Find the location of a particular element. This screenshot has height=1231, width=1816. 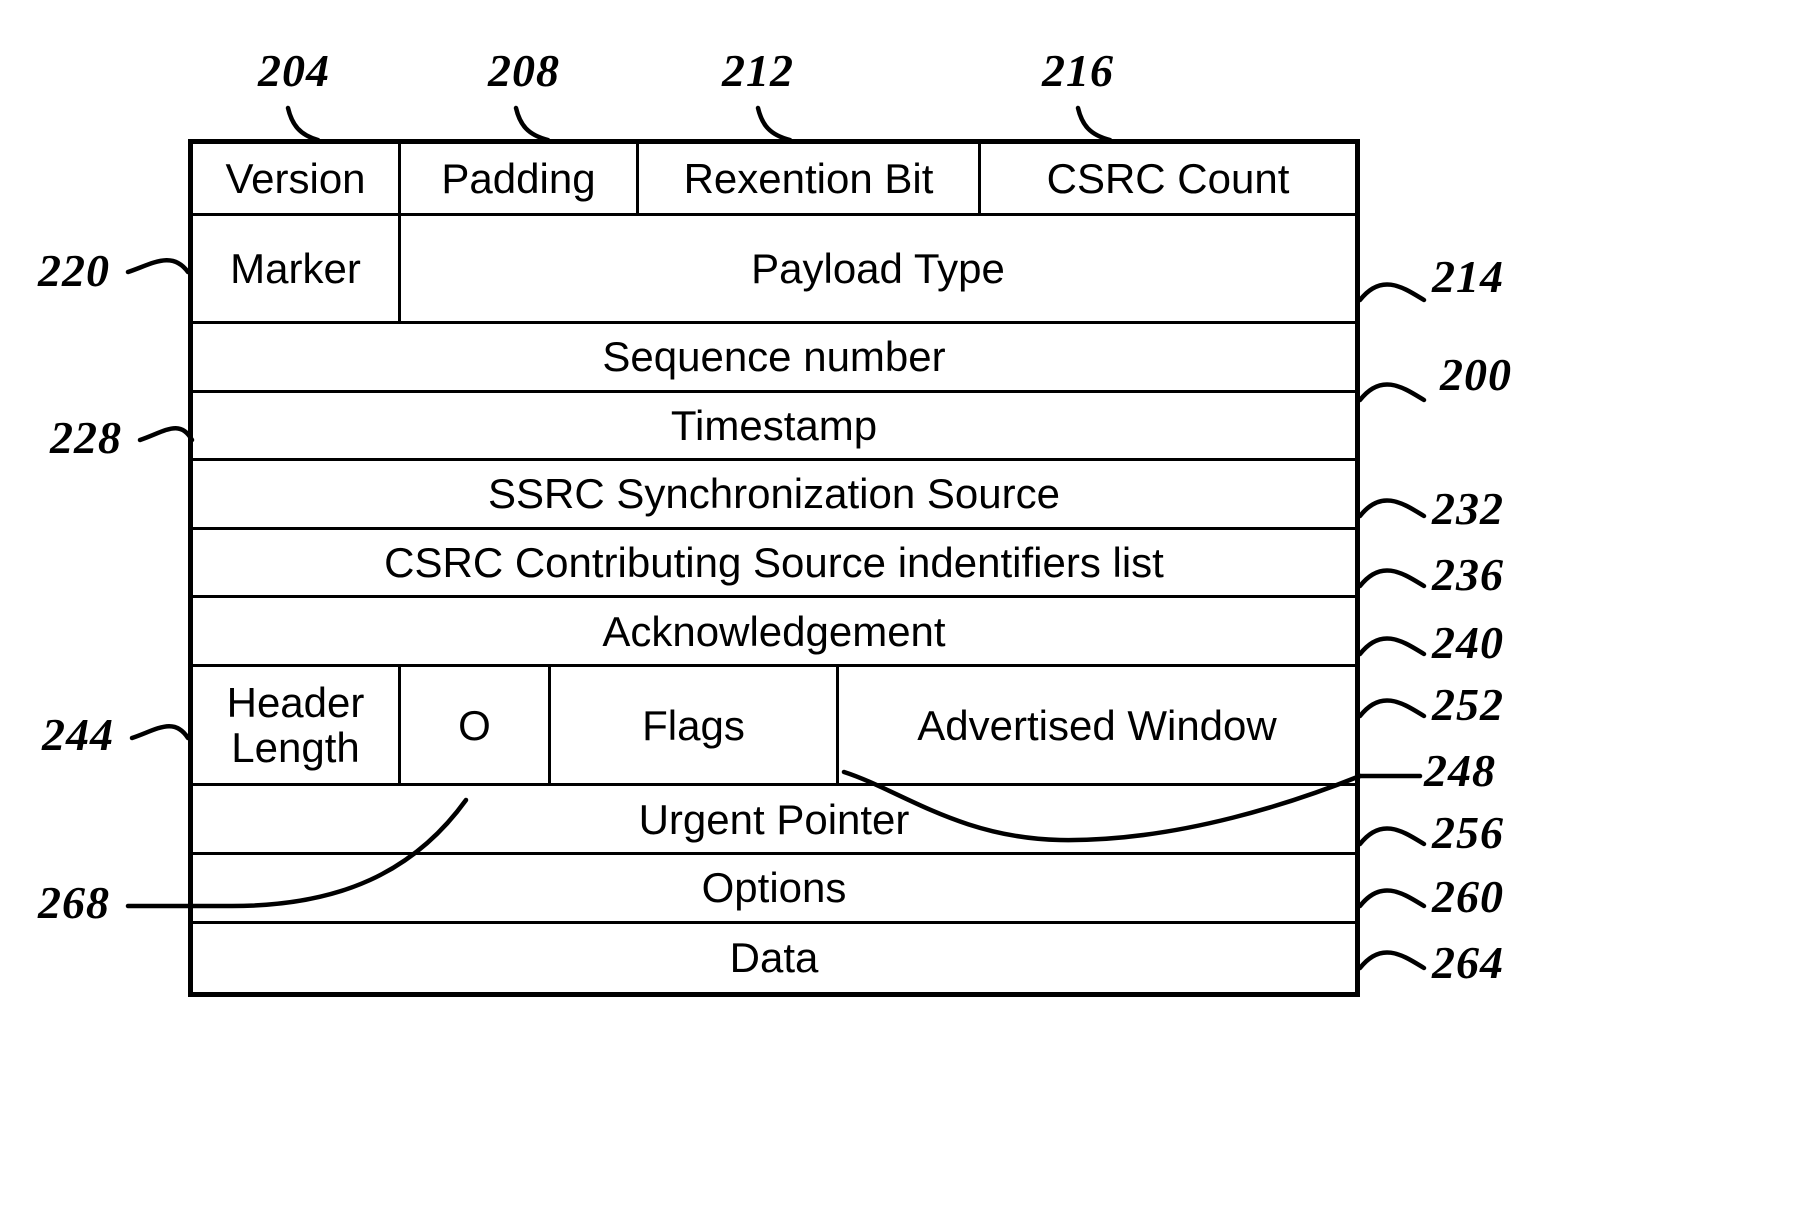

ref-212: 212 is located at coordinates (758, 70).